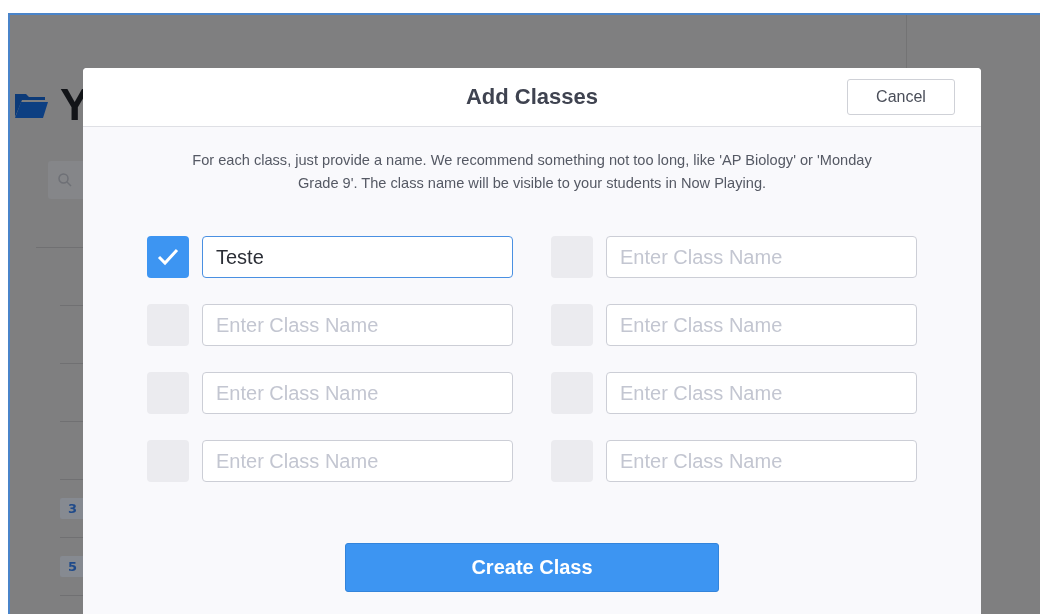 The image size is (1040, 614). I want to click on dialog-title: Add Classes, so click(532, 97).